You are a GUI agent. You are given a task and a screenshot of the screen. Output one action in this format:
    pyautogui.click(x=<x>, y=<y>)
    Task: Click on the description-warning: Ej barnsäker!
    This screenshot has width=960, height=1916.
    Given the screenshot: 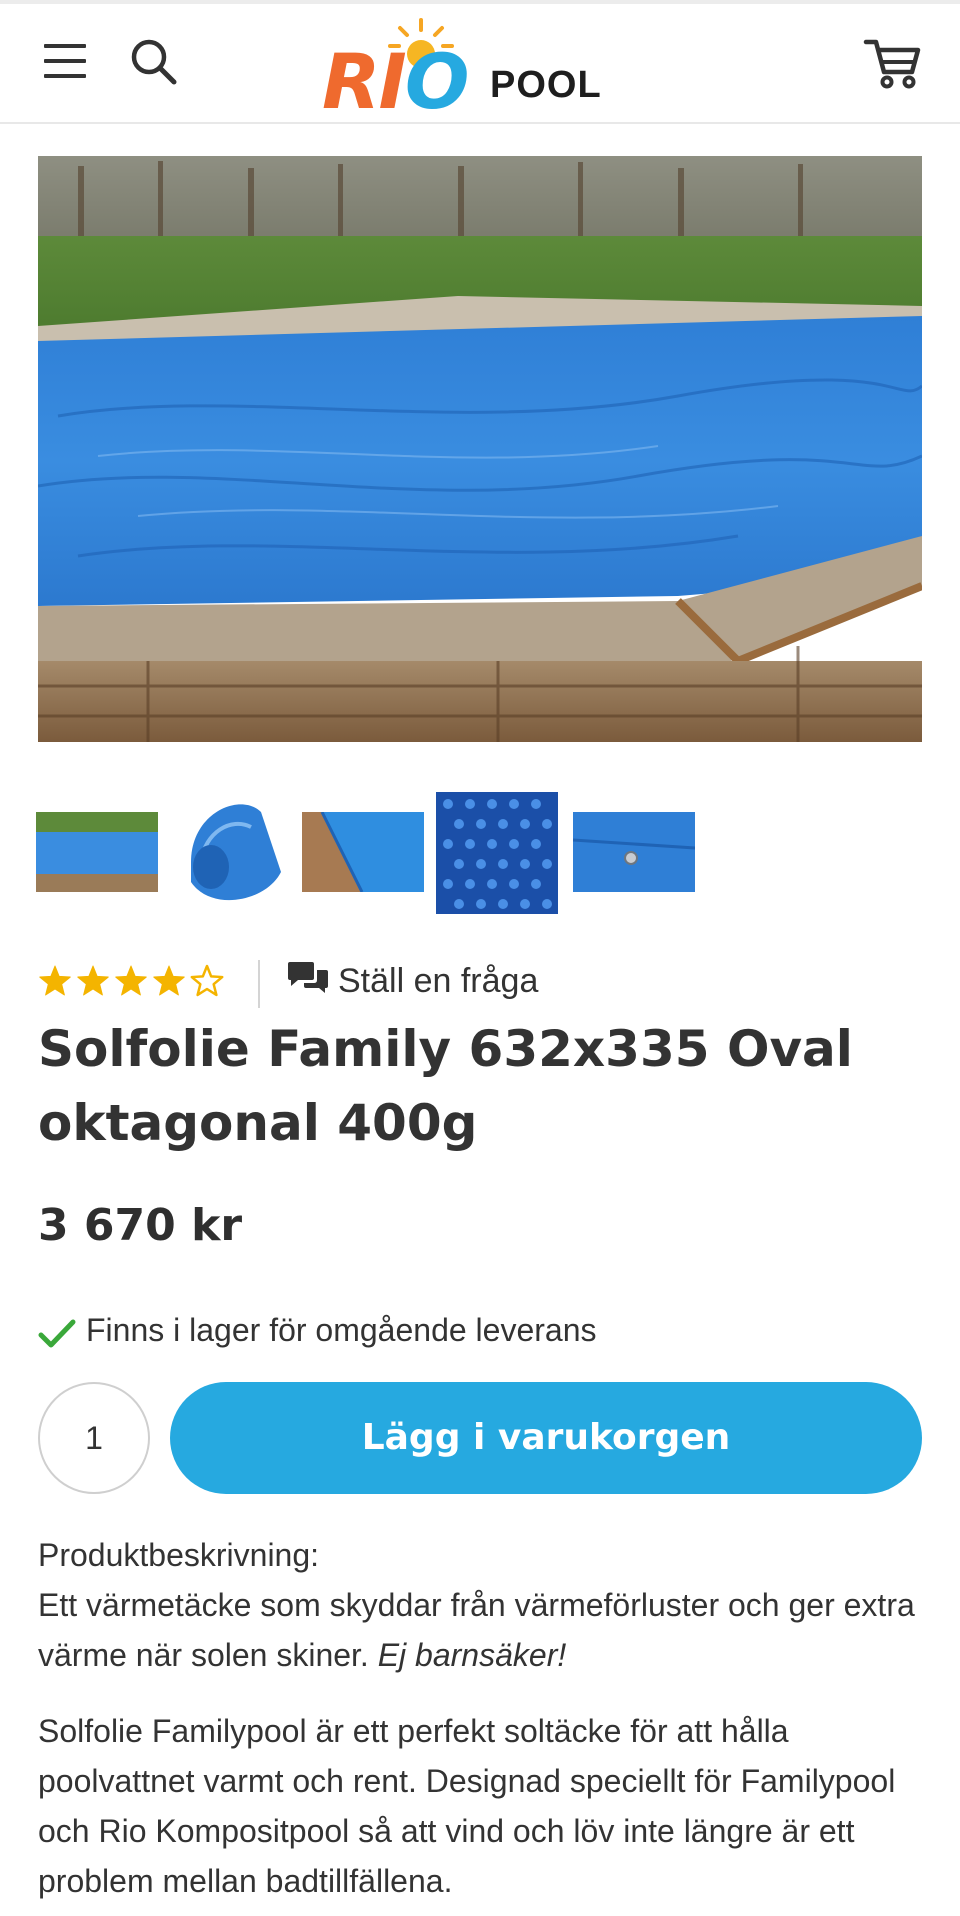 What is the action you would take?
    pyautogui.click(x=472, y=1655)
    